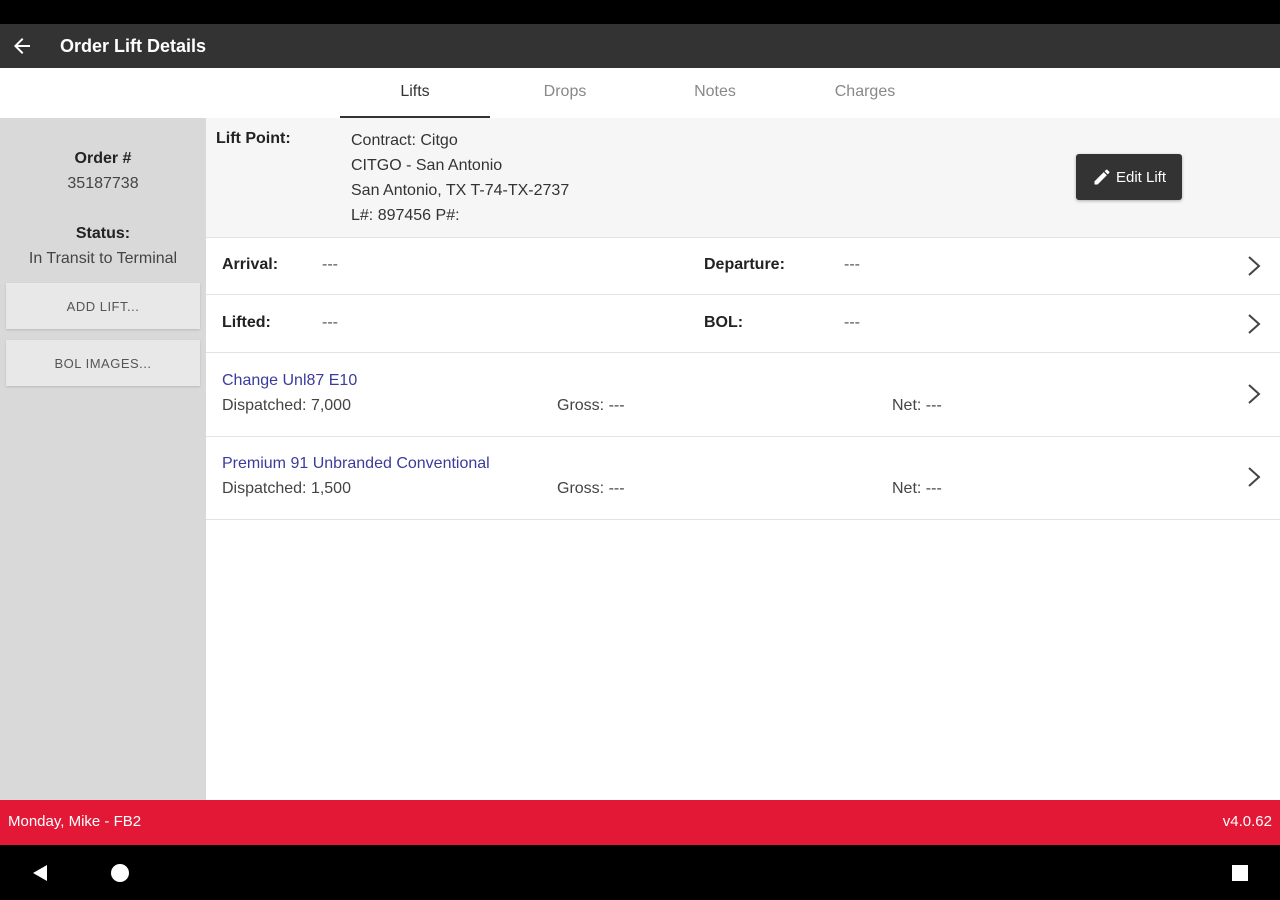 Image resolution: width=1280 pixels, height=900 pixels. What do you see at coordinates (415, 93) in the screenshot?
I see `tab-lifts: Lifts` at bounding box center [415, 93].